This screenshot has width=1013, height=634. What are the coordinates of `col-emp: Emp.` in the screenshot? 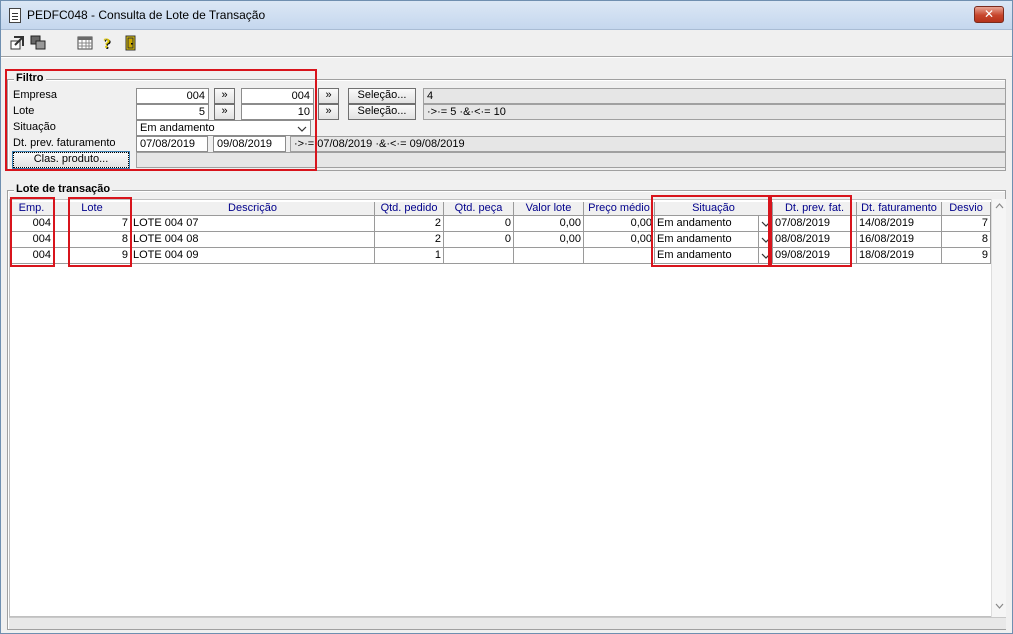 It's located at (32, 209).